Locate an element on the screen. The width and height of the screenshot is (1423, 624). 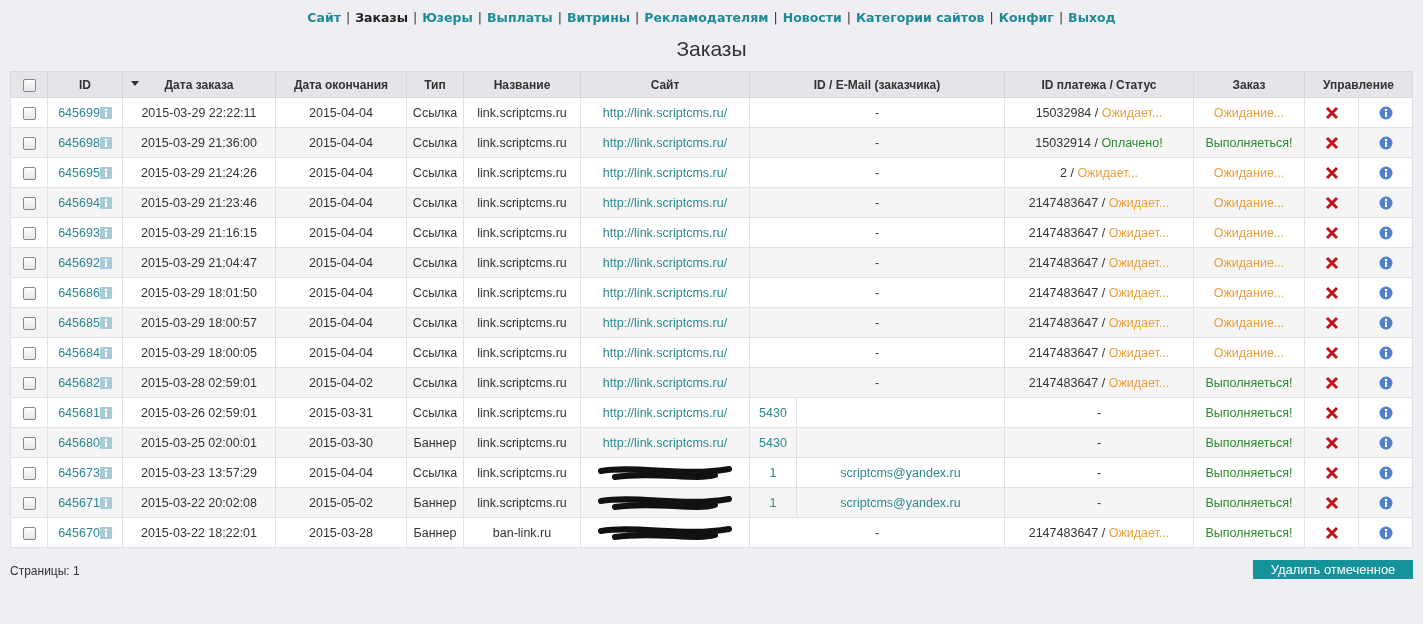
column-header: Управление is located at coordinates (1358, 84).